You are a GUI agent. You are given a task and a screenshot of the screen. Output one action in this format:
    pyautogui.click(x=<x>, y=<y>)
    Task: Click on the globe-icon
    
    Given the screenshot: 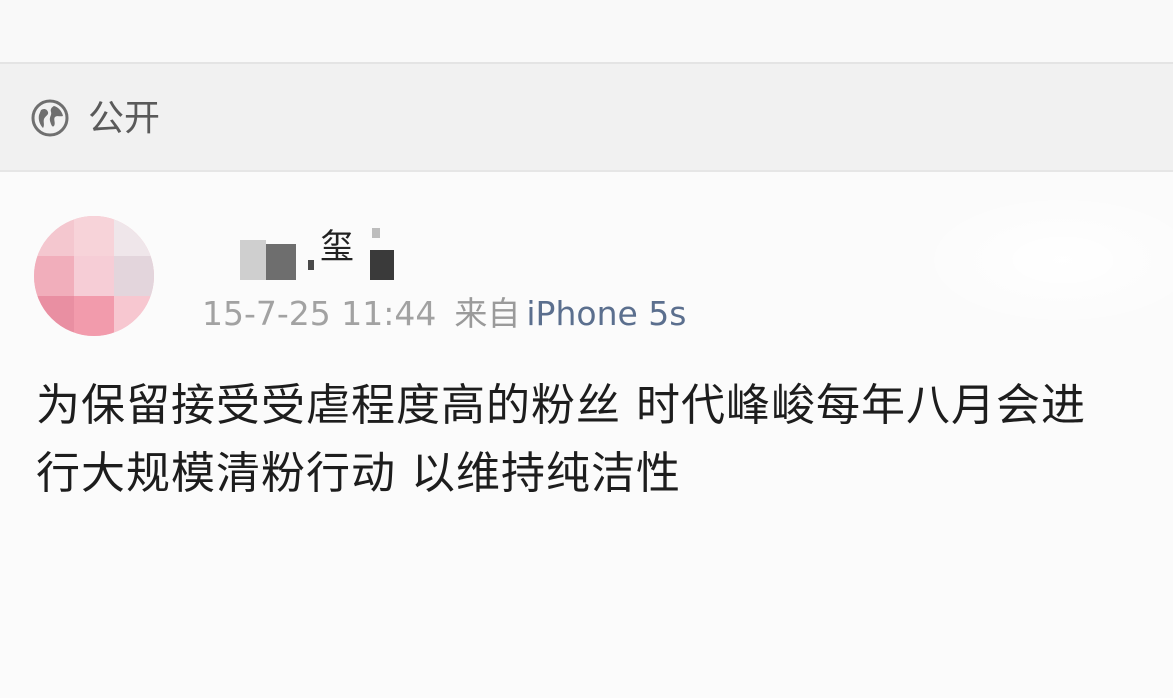 What is the action you would take?
    pyautogui.click(x=50, y=118)
    